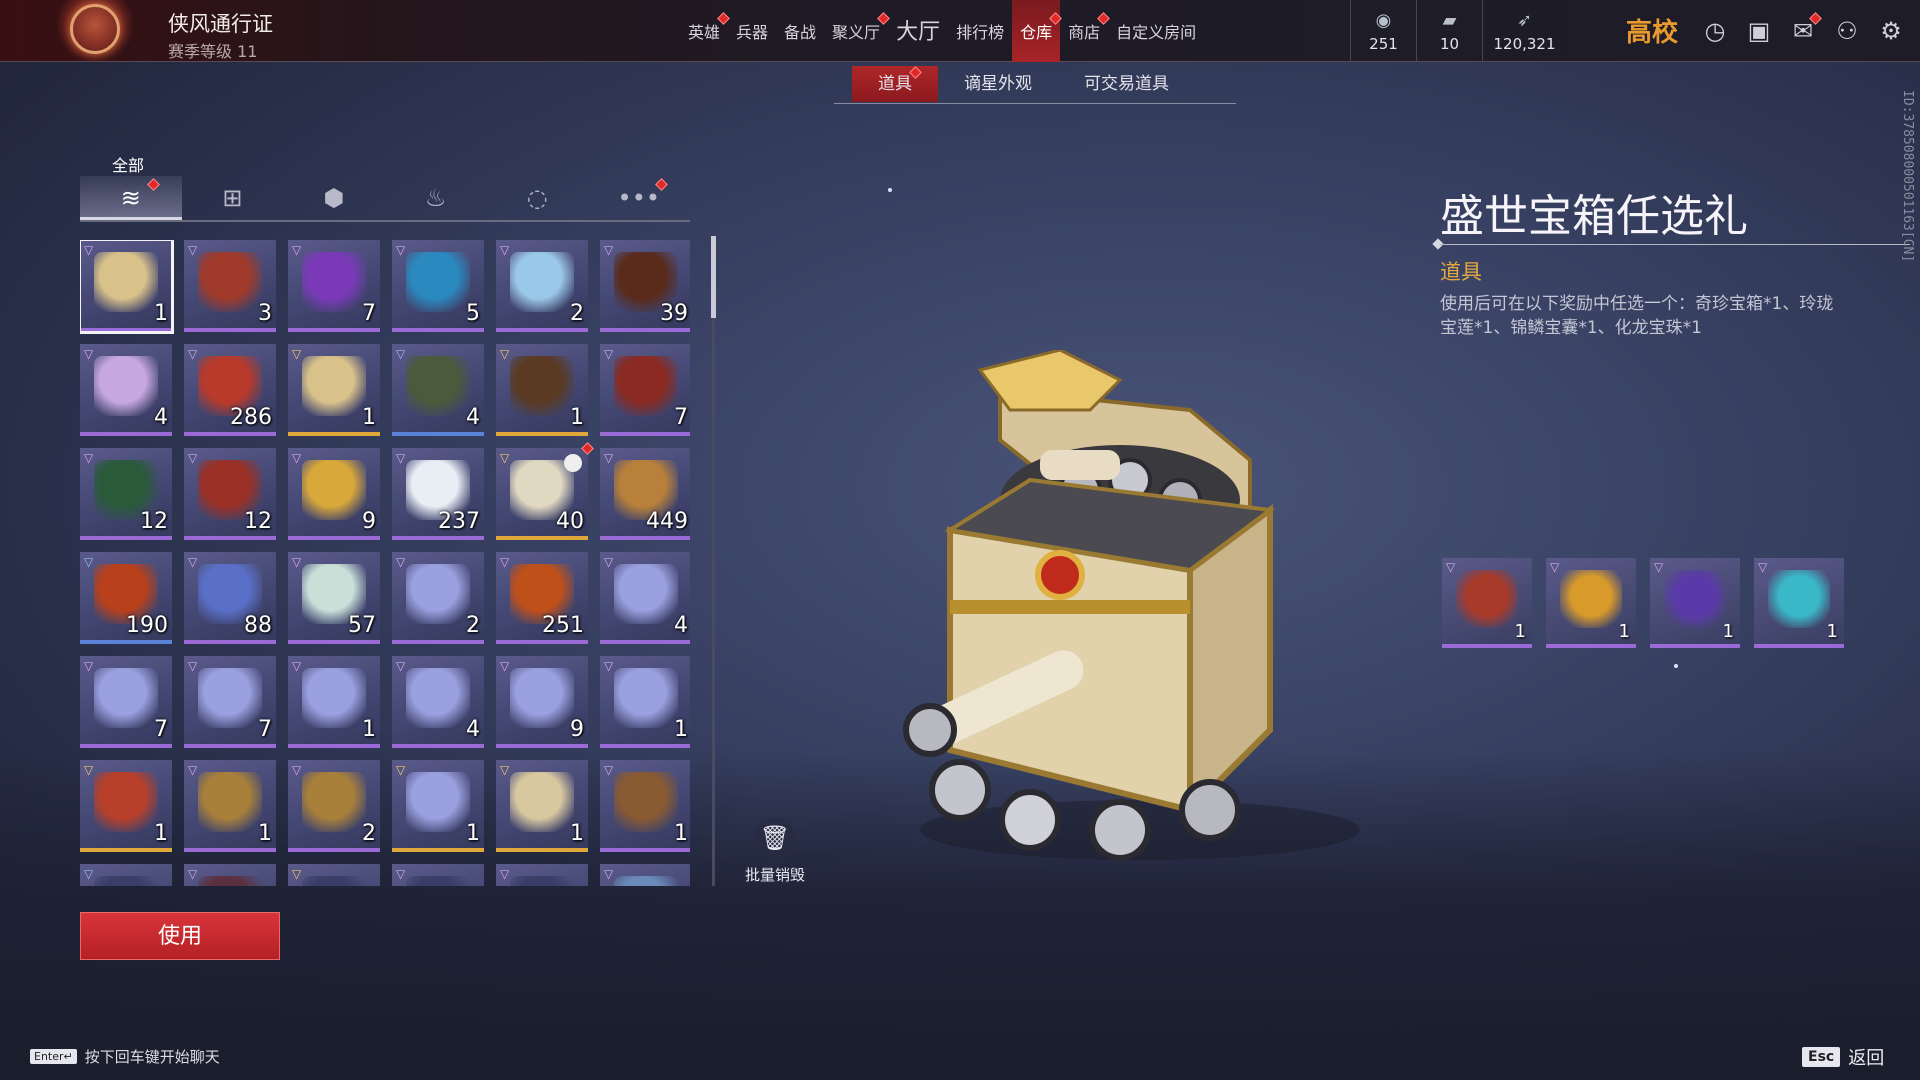 The image size is (1920, 1080). Describe the element at coordinates (980, 31) in the screenshot. I see `nav-item-5: 排行榜` at that location.